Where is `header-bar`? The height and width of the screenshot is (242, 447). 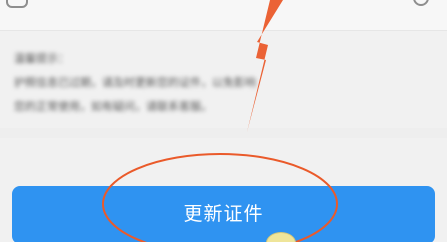
header-bar is located at coordinates (223, 15).